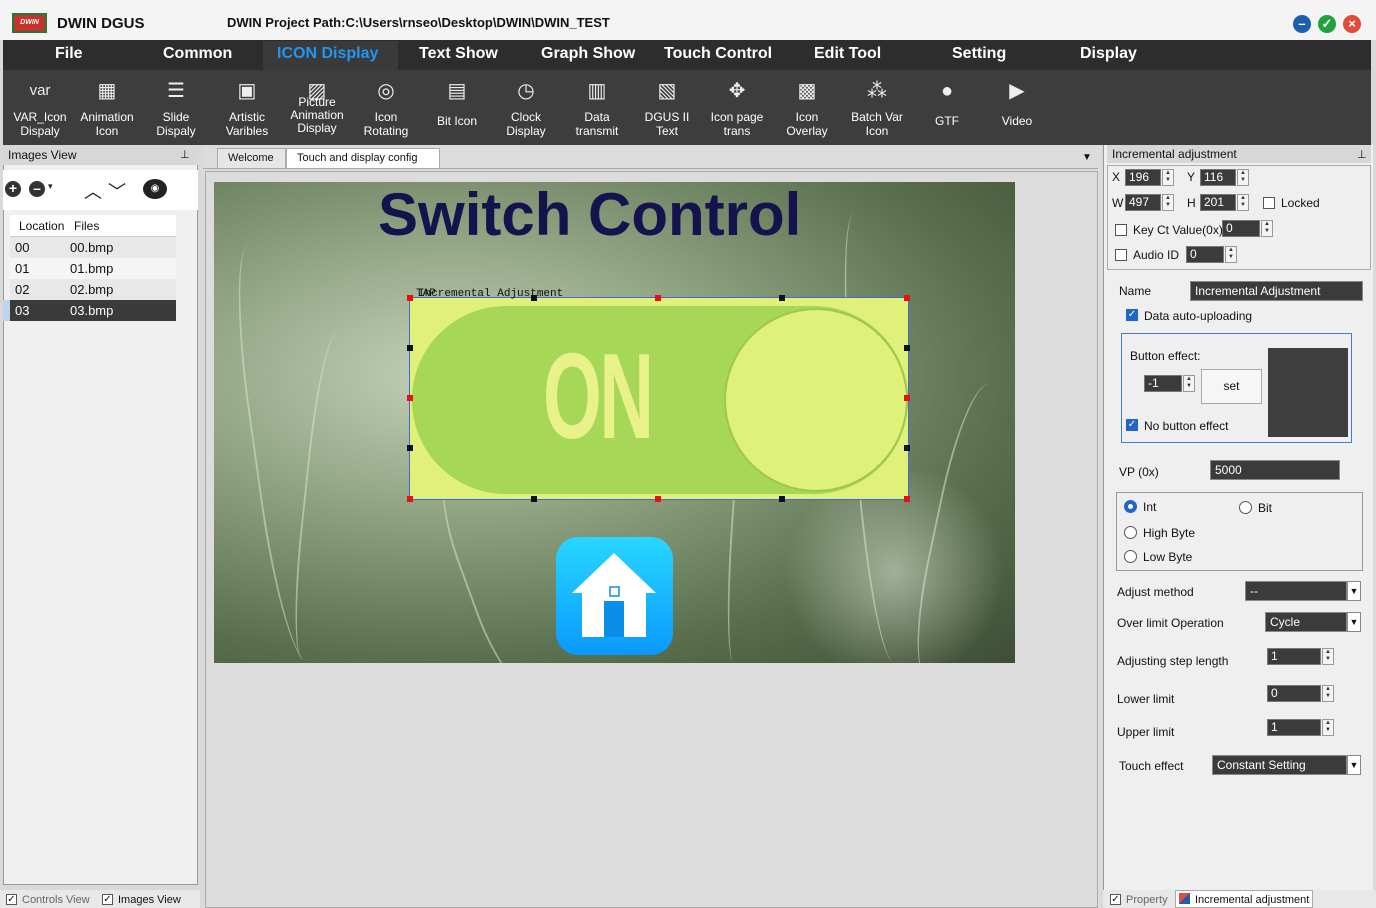 The height and width of the screenshot is (908, 1376). What do you see at coordinates (386, 107) in the screenshot?
I see `toolbar-button-rotate: ◎ Icon Rotating` at bounding box center [386, 107].